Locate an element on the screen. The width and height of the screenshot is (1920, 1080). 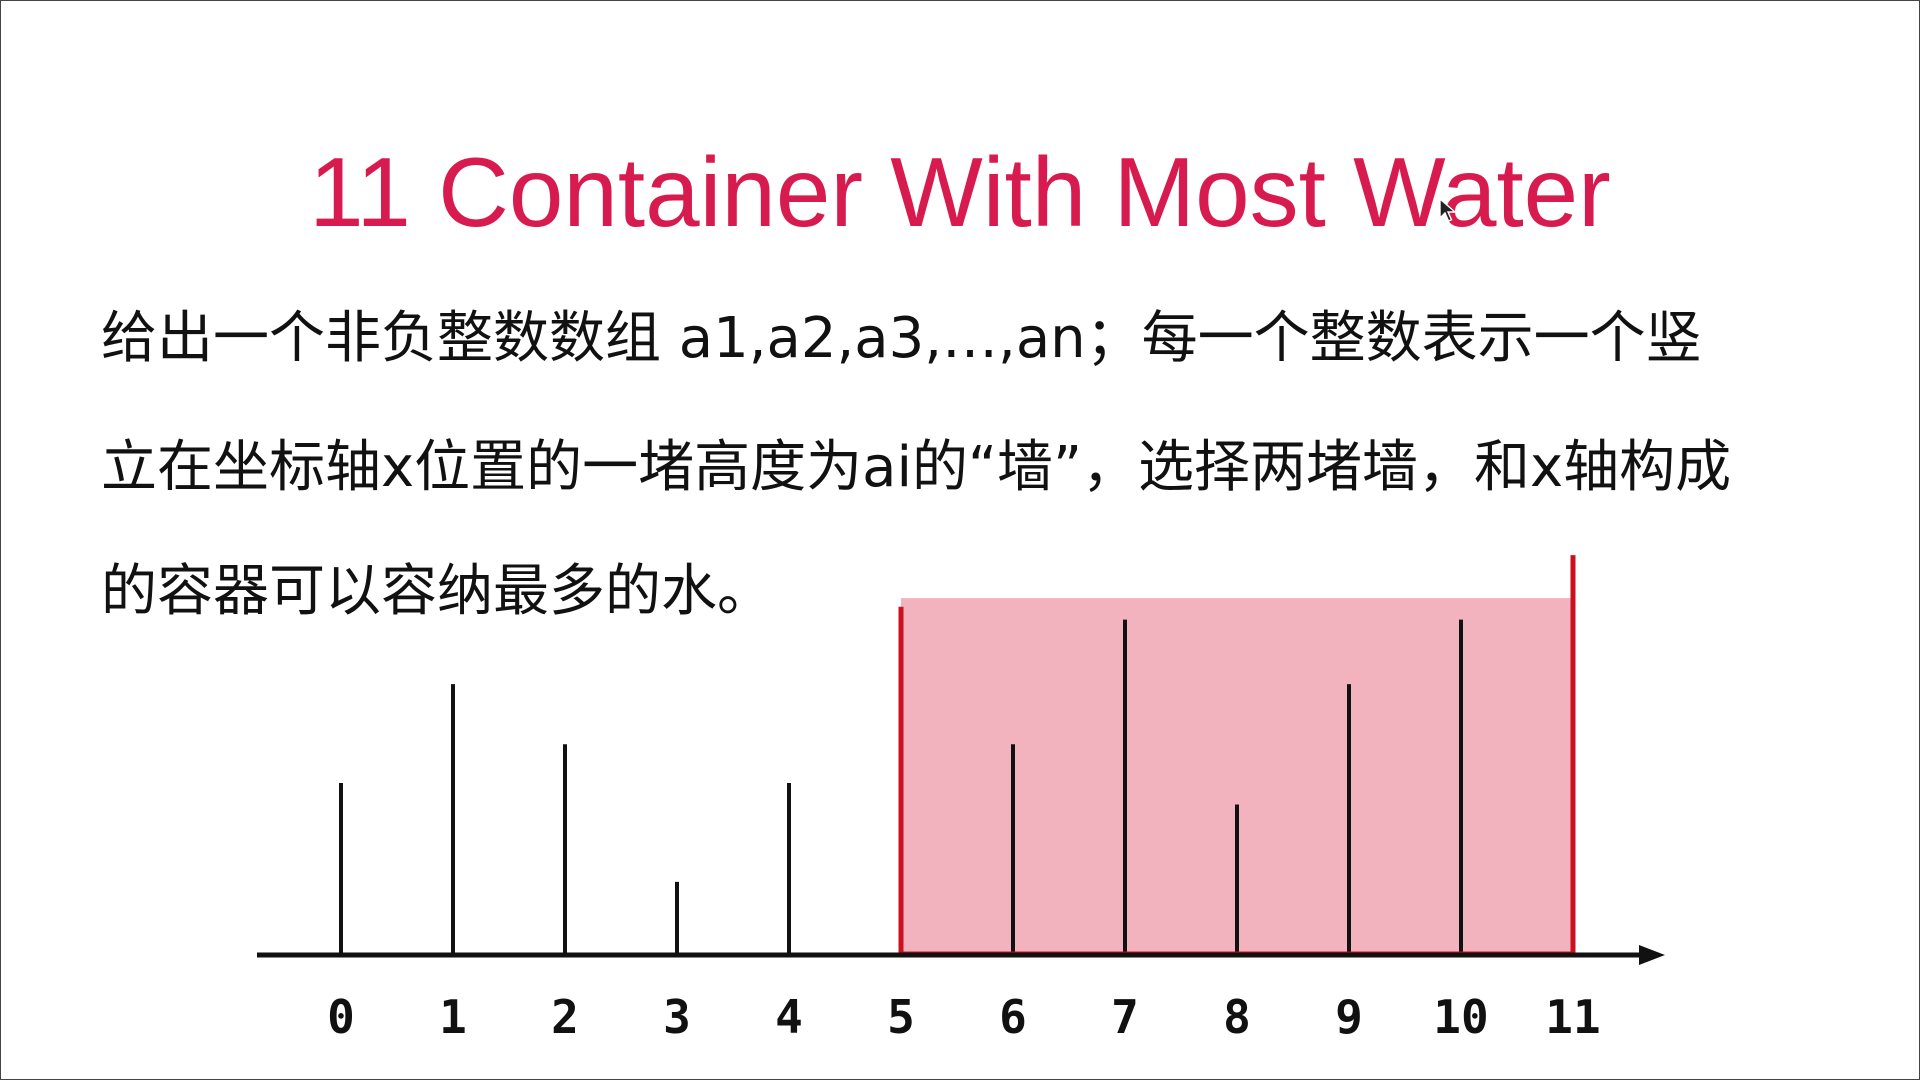
tick-label-1: 1 is located at coordinates (453, 1017).